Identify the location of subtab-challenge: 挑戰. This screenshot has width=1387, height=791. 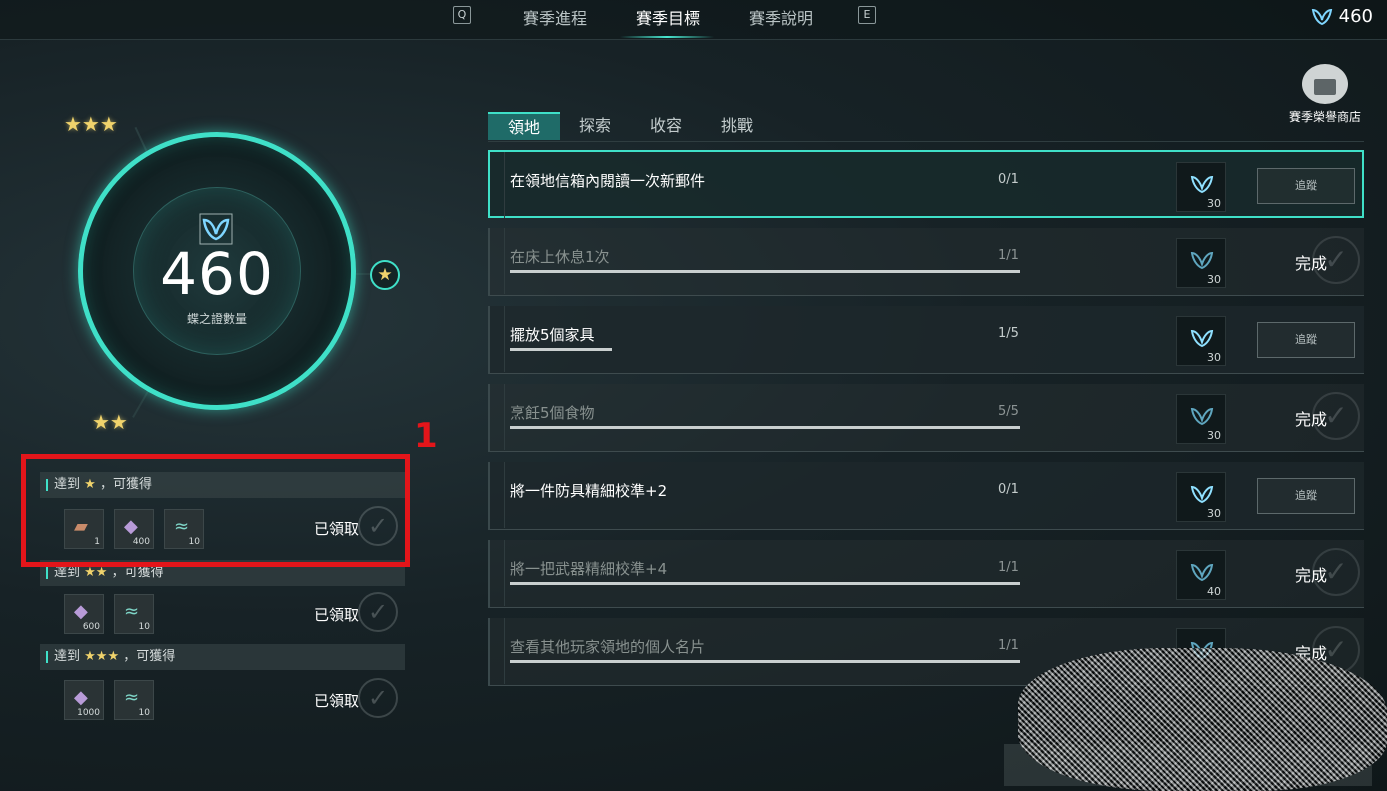
(737, 126).